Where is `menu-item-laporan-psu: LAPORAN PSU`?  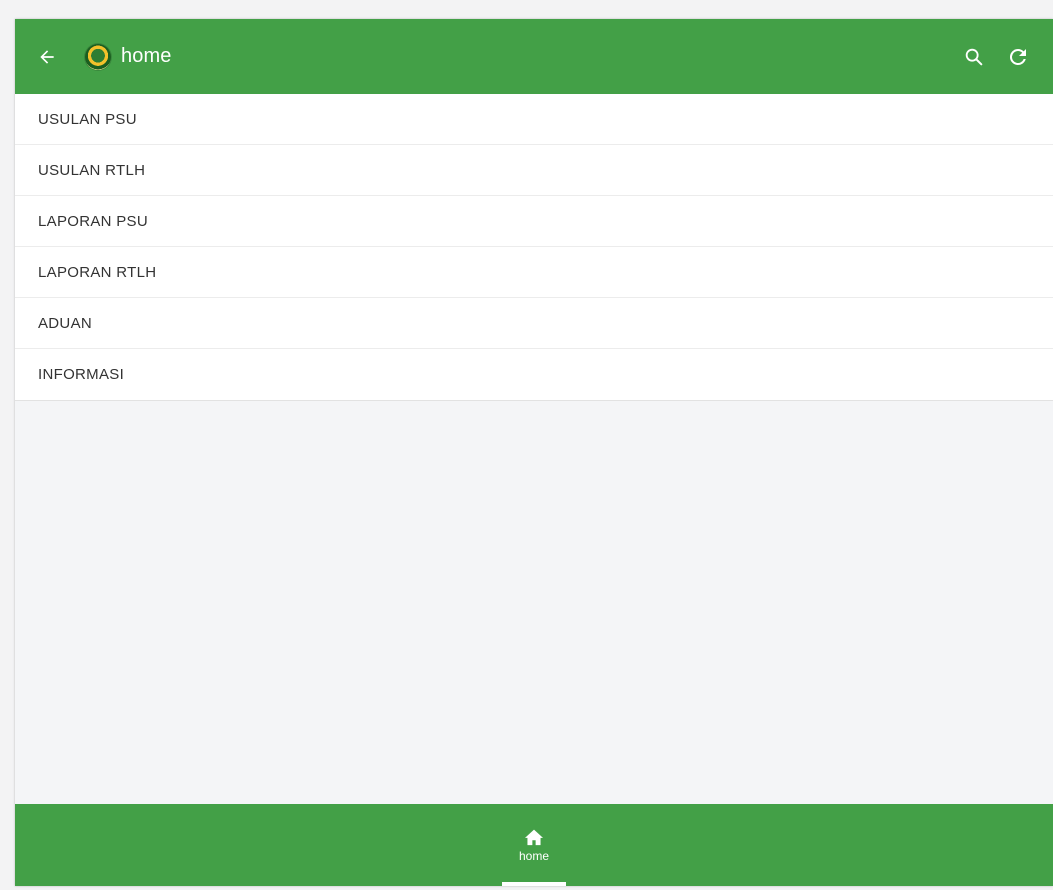
menu-item-laporan-psu: LAPORAN PSU is located at coordinates (534, 221).